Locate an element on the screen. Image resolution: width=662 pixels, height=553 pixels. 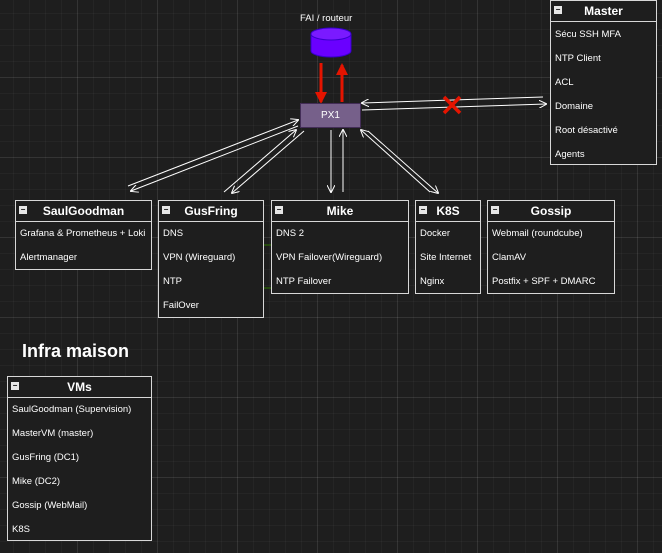
list-item: Postfix + SPF + DMARC is located at coordinates (544, 281).